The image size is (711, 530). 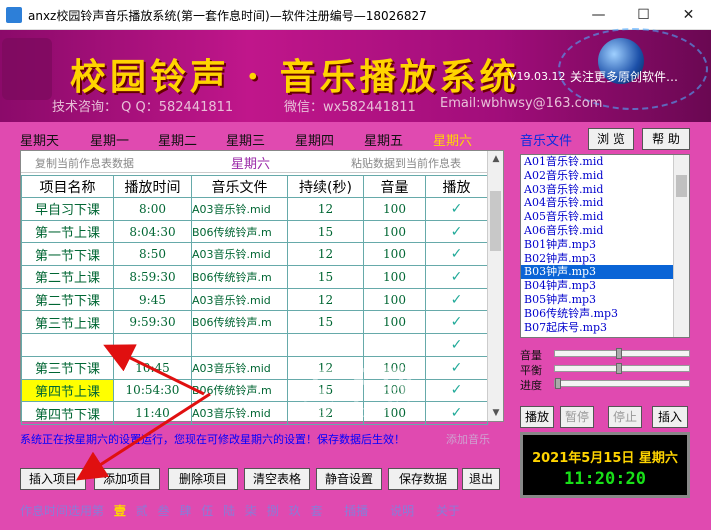 I want to click on music-file-item: B01钟声.mp3, so click(x=605, y=245).